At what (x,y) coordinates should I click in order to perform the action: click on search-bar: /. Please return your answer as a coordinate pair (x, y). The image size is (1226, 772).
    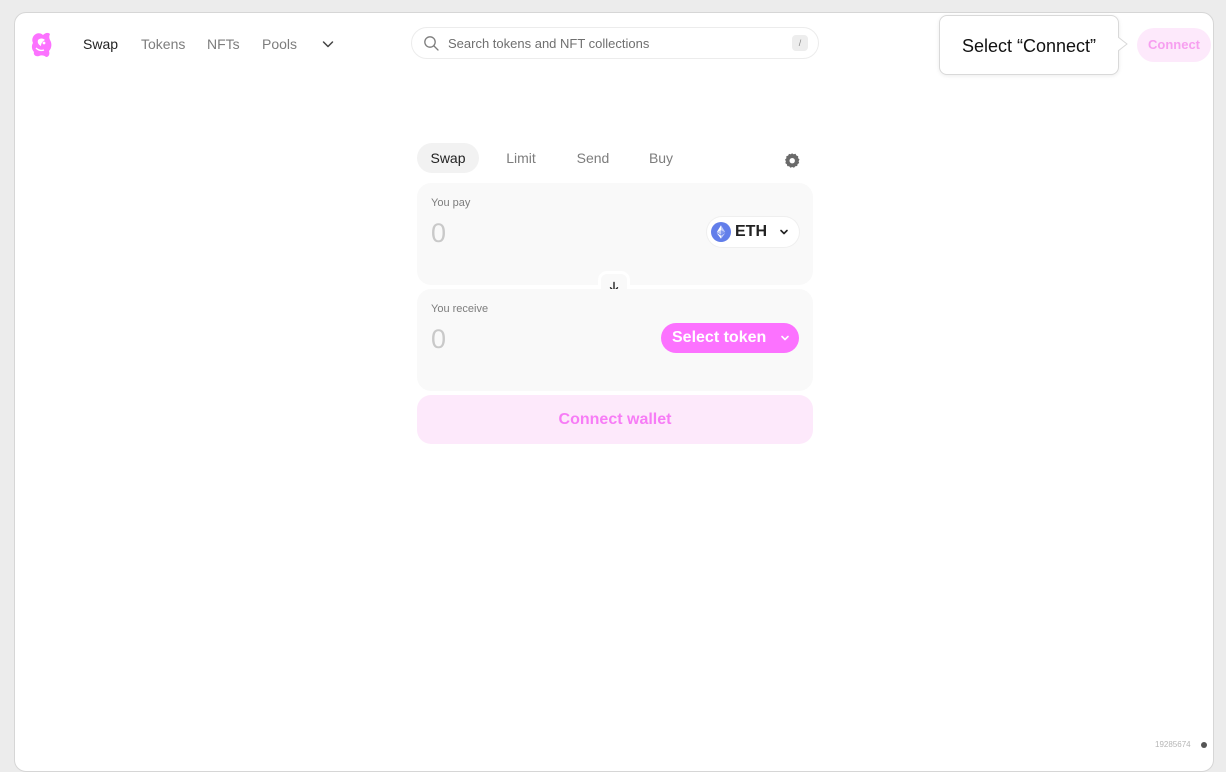
    Looking at the image, I should click on (615, 43).